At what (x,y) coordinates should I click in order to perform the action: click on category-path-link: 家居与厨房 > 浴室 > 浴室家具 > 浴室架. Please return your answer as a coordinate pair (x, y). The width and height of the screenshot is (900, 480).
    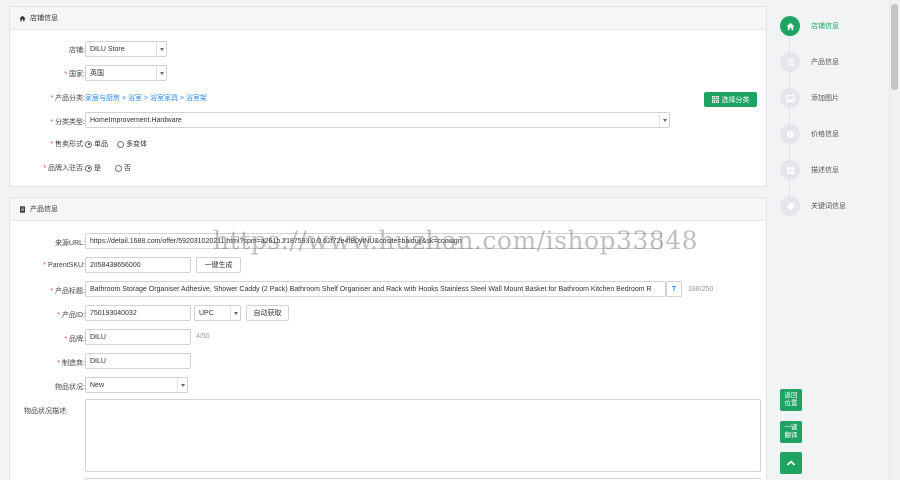
    Looking at the image, I should click on (146, 98).